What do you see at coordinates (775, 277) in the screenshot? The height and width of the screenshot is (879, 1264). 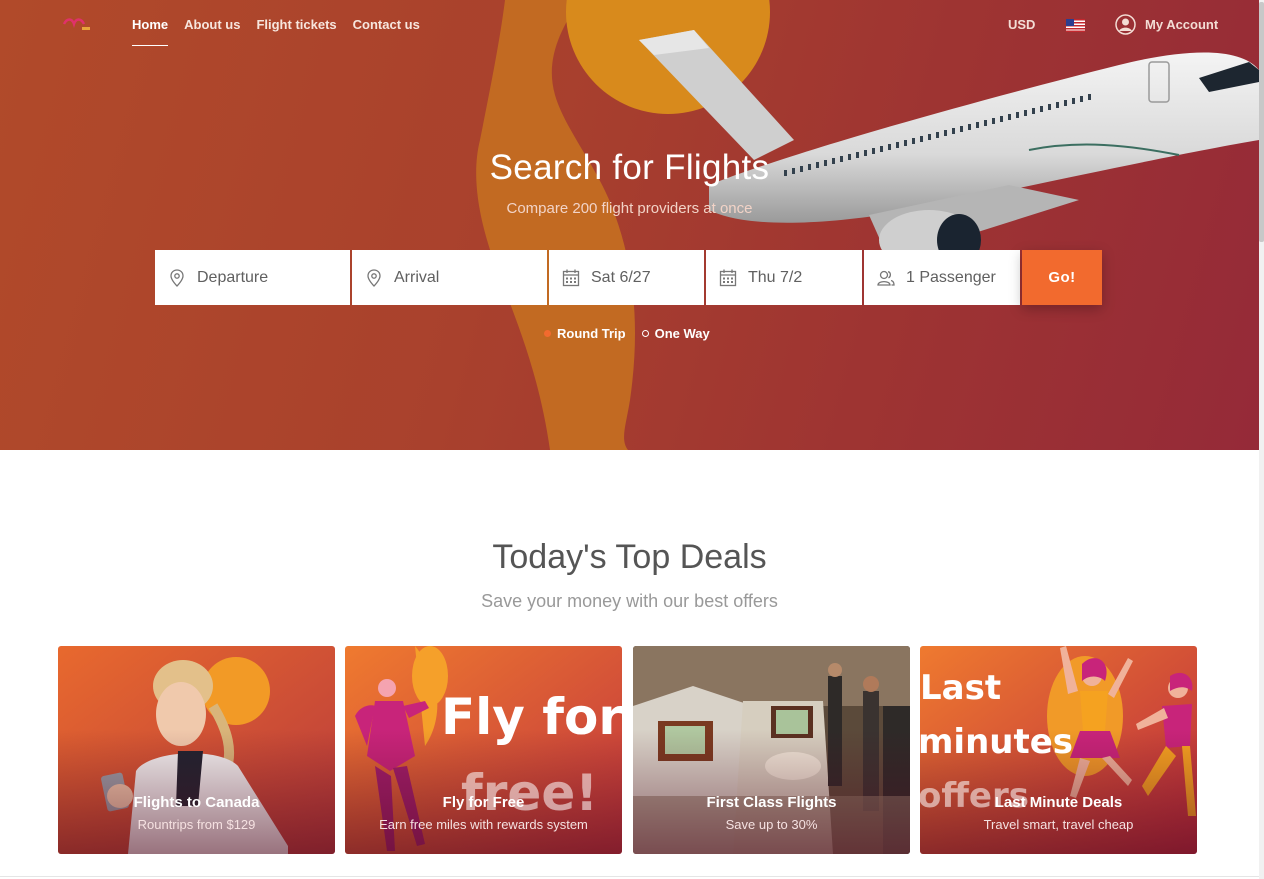 I see `return-date-value: Thu 7/2` at bounding box center [775, 277].